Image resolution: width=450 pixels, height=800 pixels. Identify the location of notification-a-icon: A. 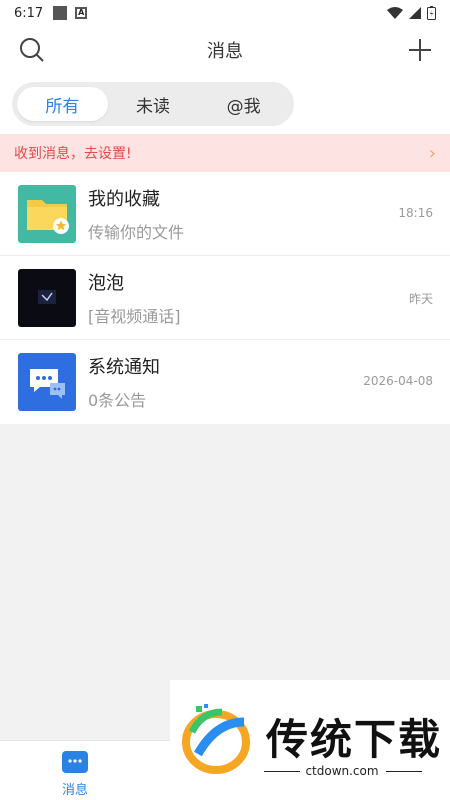
(81, 13).